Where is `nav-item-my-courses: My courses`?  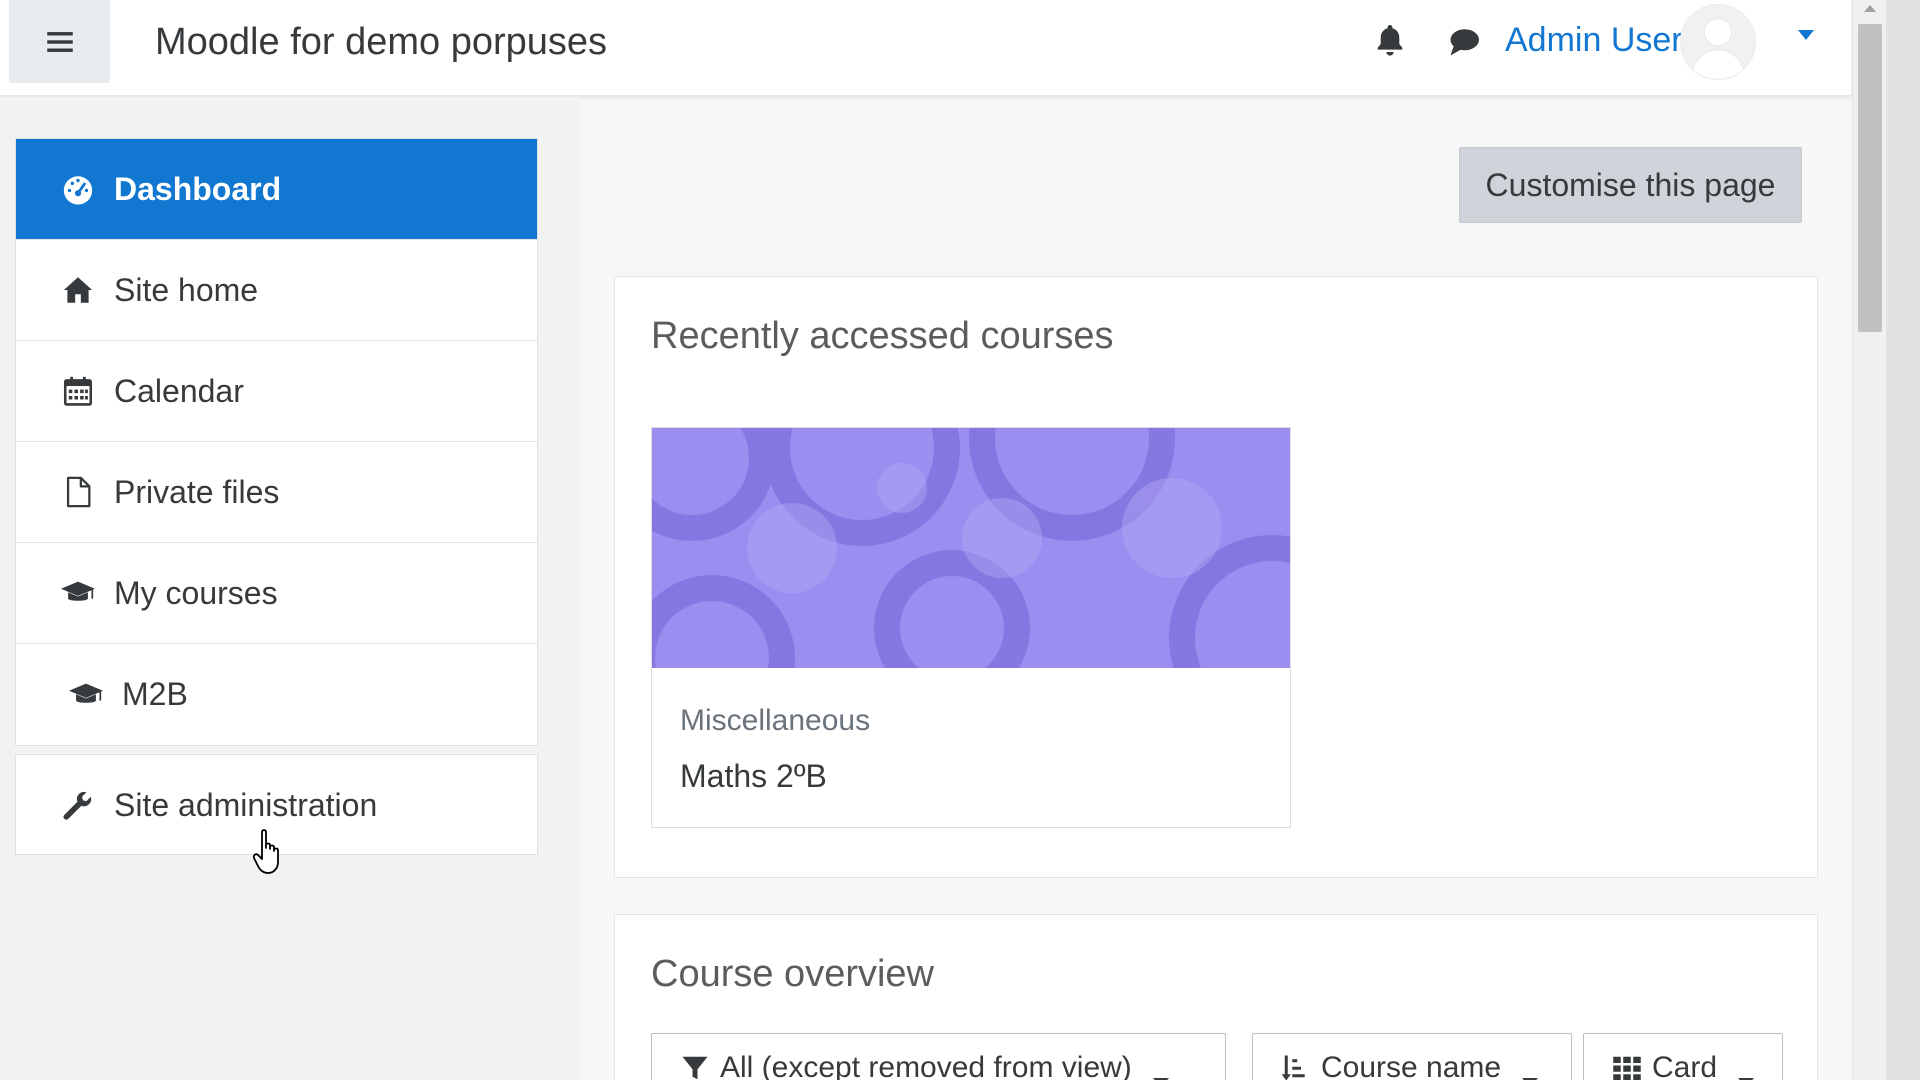 nav-item-my-courses: My courses is located at coordinates (276, 593).